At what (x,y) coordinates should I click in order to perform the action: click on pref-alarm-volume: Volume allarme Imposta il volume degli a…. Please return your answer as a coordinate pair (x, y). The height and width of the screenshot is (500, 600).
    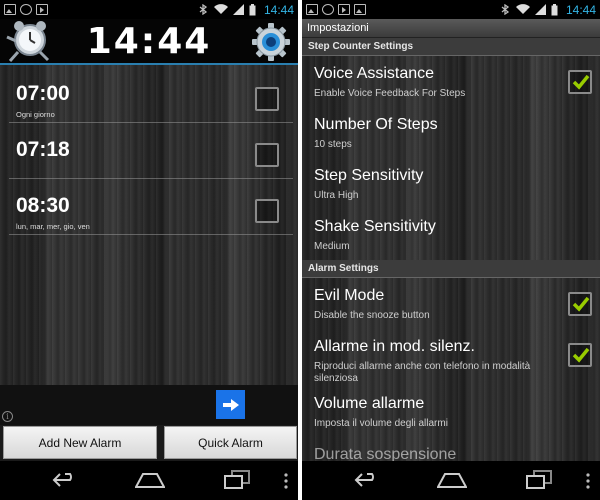
    Looking at the image, I should click on (451, 411).